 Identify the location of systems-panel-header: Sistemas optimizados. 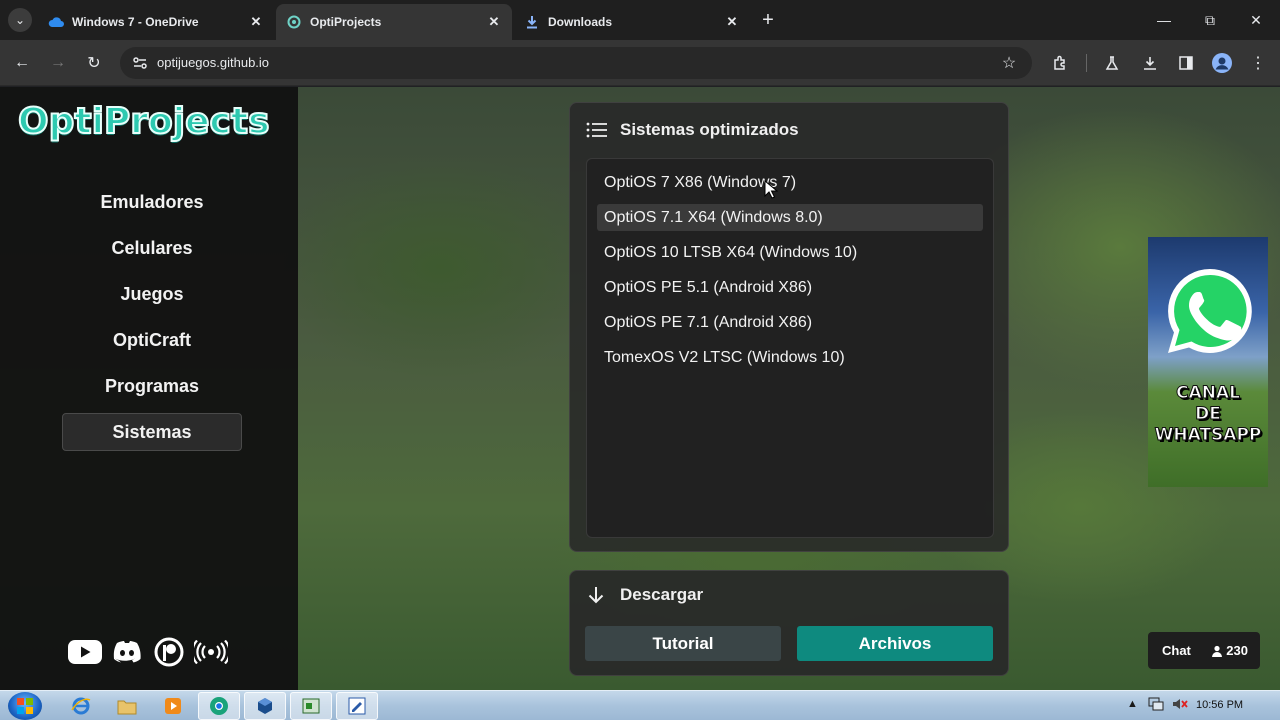
(692, 130).